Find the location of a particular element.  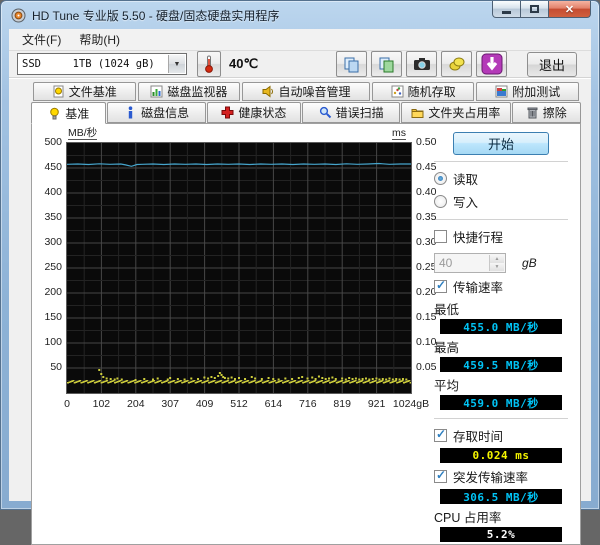

x-axis-tick: 204 is located at coordinates (136, 404).